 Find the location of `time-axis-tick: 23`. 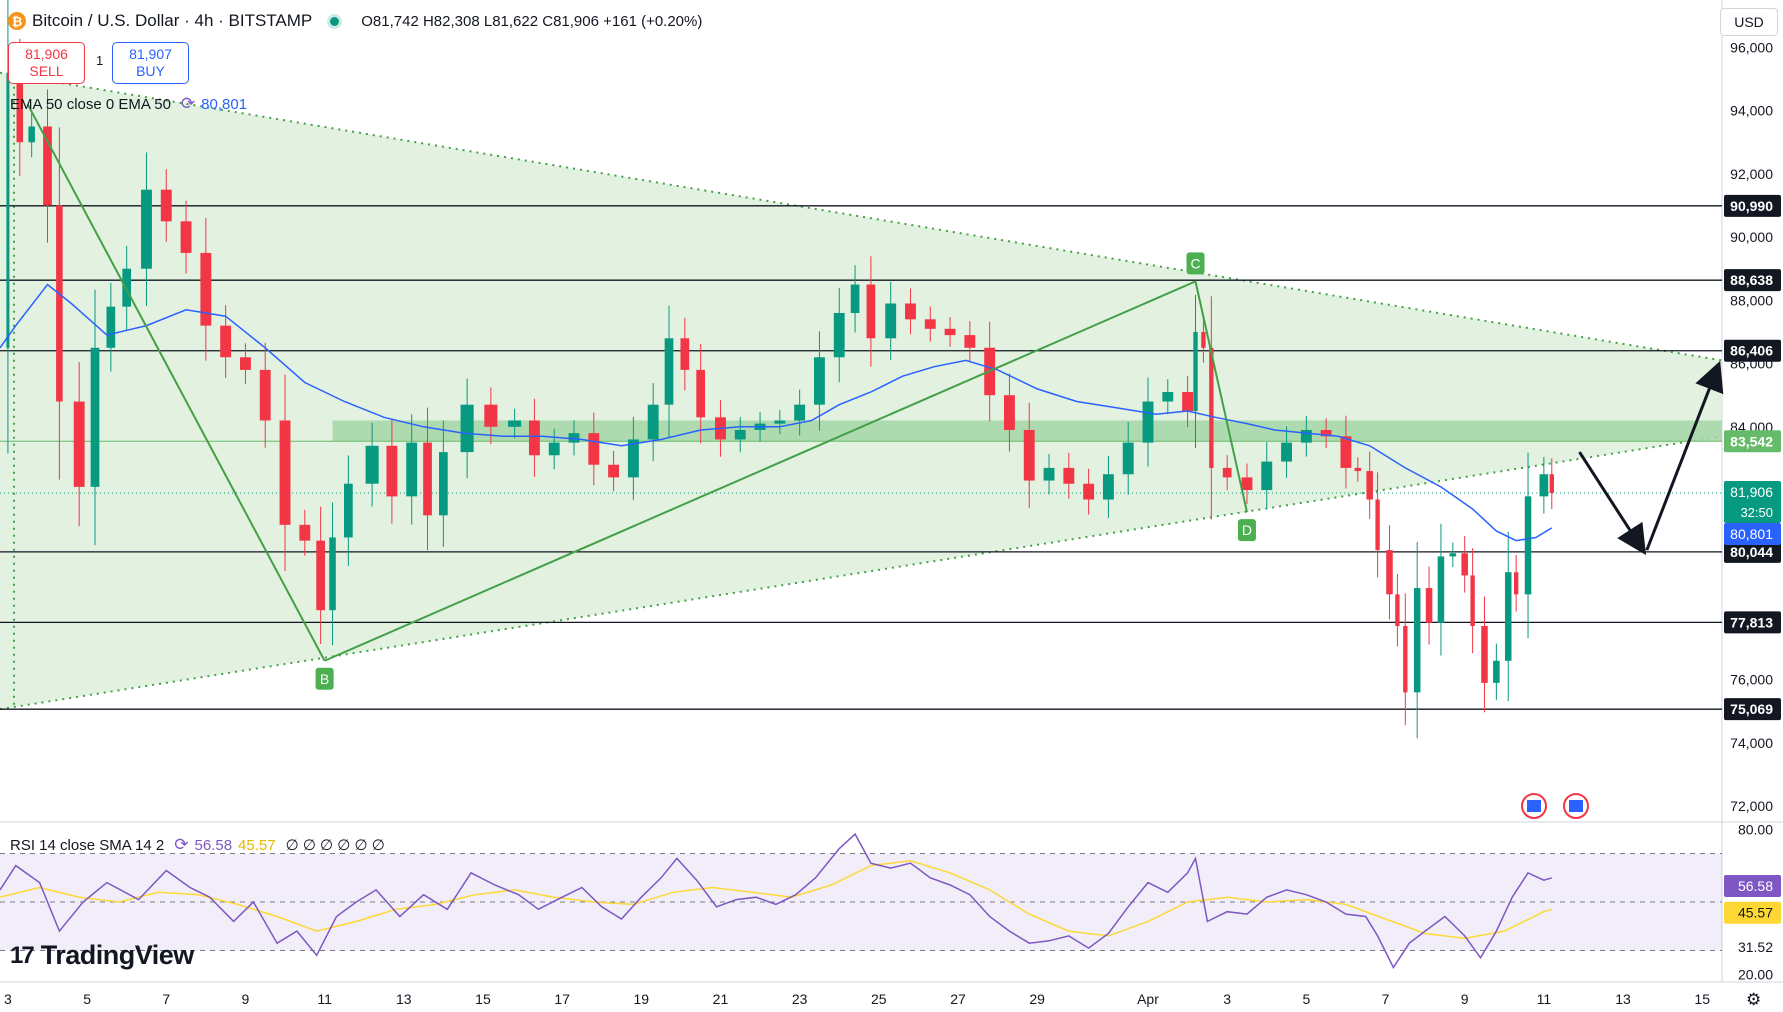

time-axis-tick: 23 is located at coordinates (800, 999).